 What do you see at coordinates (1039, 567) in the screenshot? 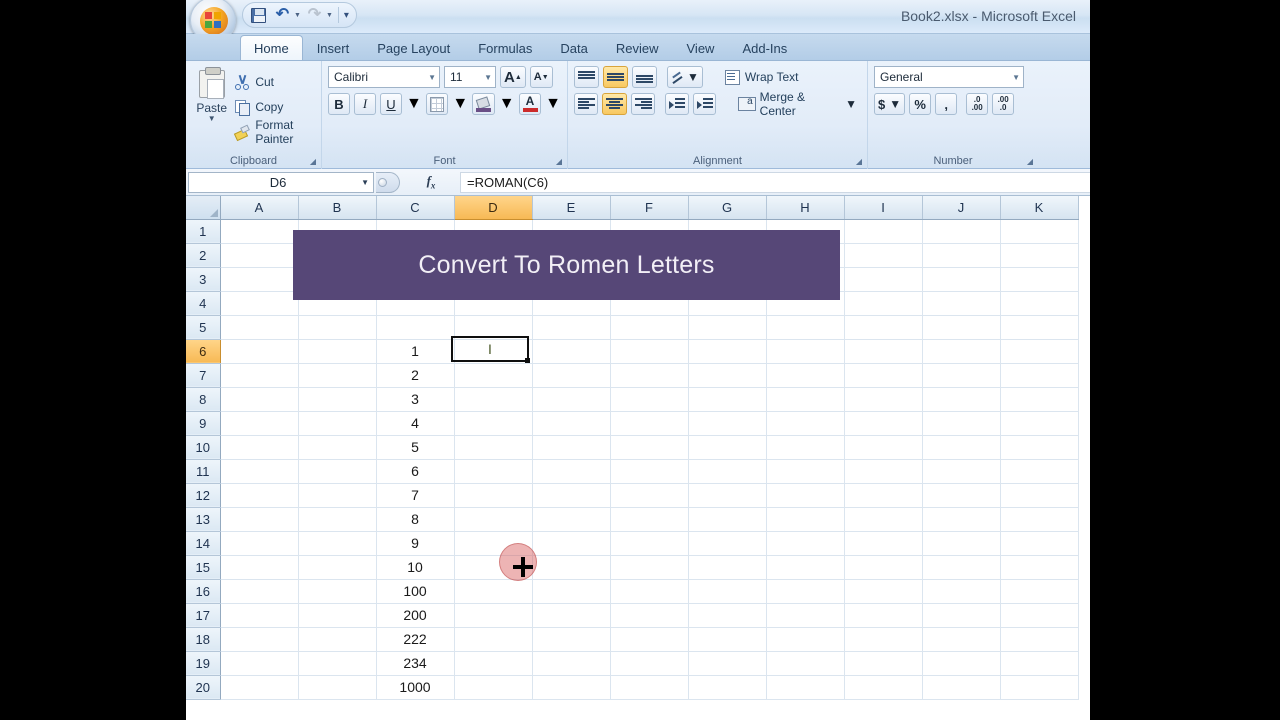
I see `cell-K15` at bounding box center [1039, 567].